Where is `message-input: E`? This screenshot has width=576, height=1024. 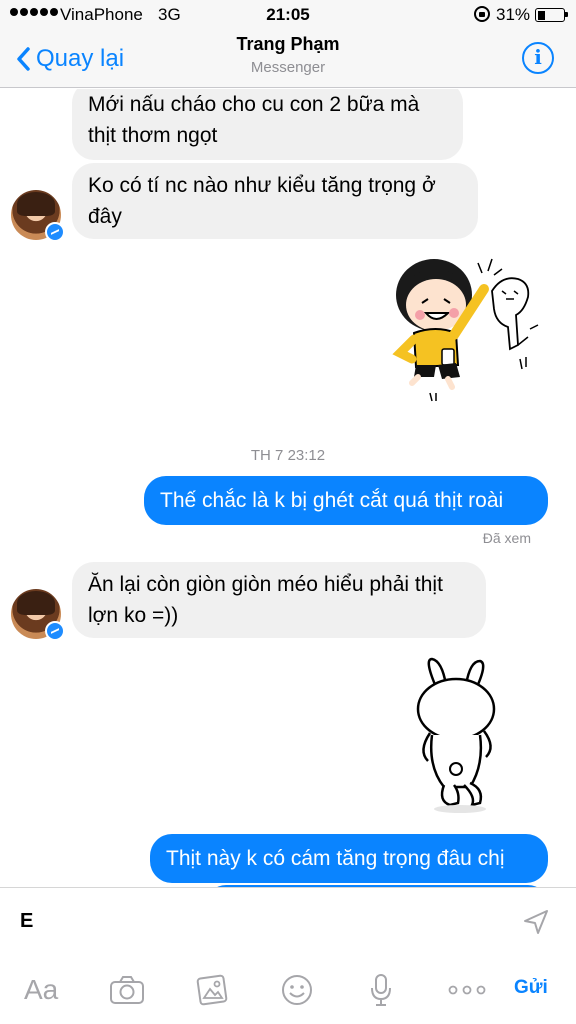 message-input: E is located at coordinates (26, 921).